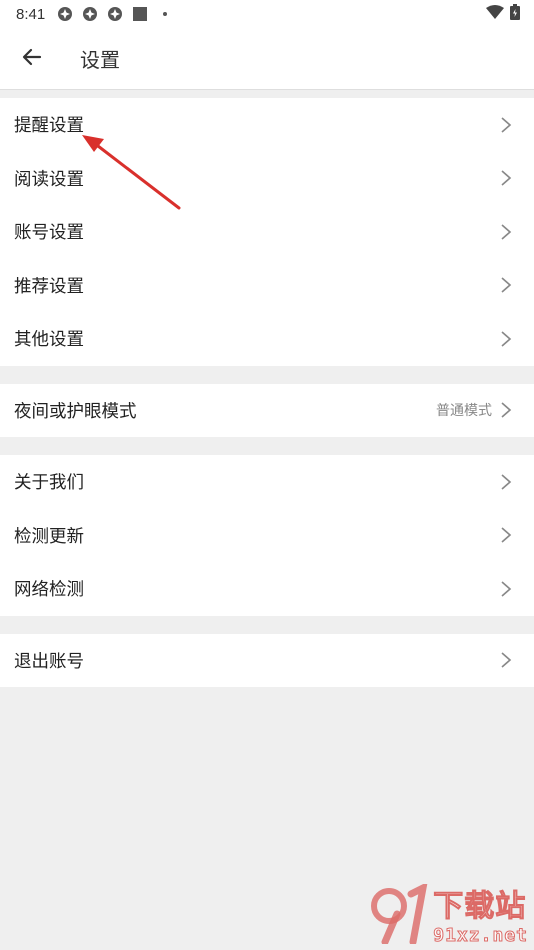 The height and width of the screenshot is (950, 534). Describe the element at coordinates (267, 14) in the screenshot. I see `status-bar: 8:41` at that location.